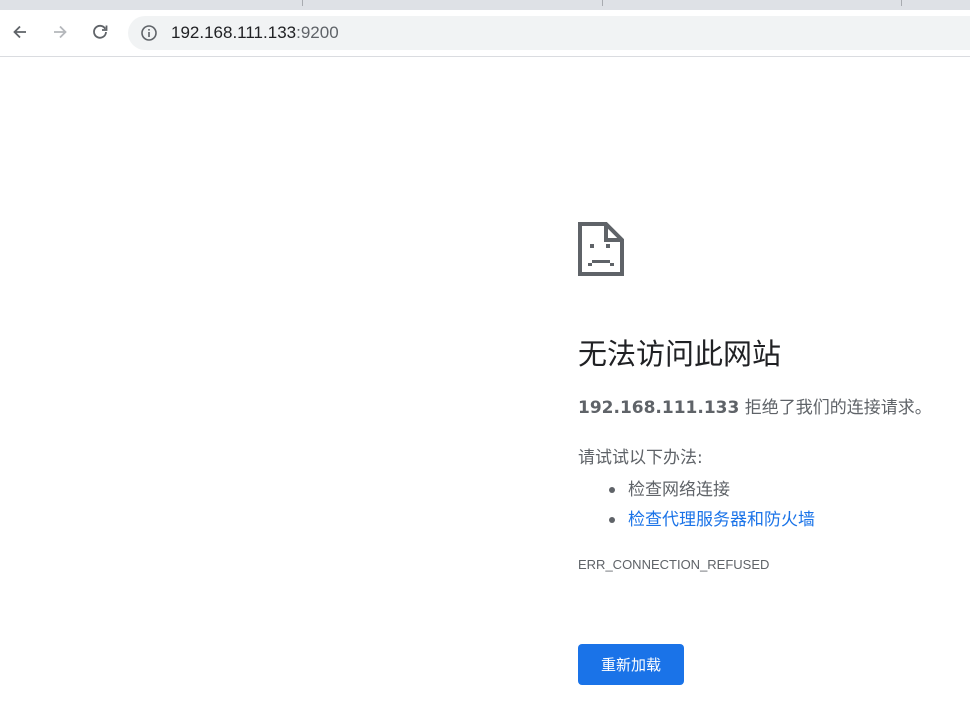  What do you see at coordinates (549, 33) in the screenshot?
I see `address-bar: 192.168.111.133:9200` at bounding box center [549, 33].